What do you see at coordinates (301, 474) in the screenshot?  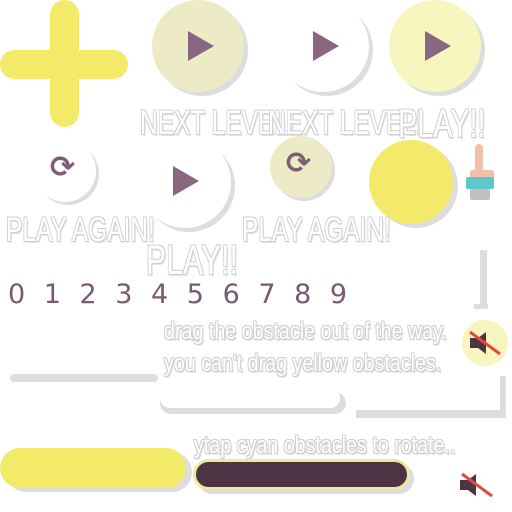 I see `progress-bar-dark` at bounding box center [301, 474].